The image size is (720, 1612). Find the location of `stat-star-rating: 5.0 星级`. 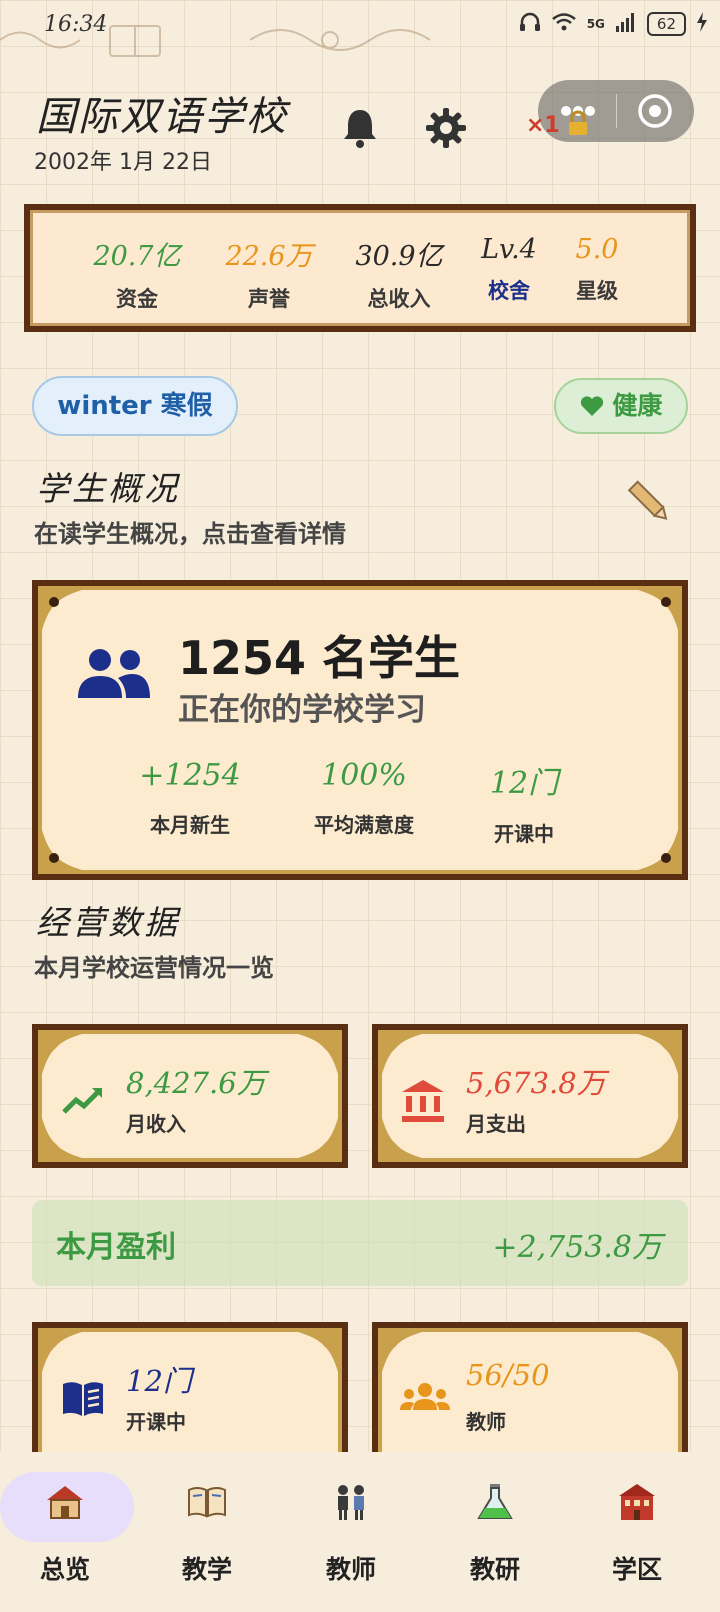

stat-star-rating: 5.0 星级 is located at coordinates (597, 269).